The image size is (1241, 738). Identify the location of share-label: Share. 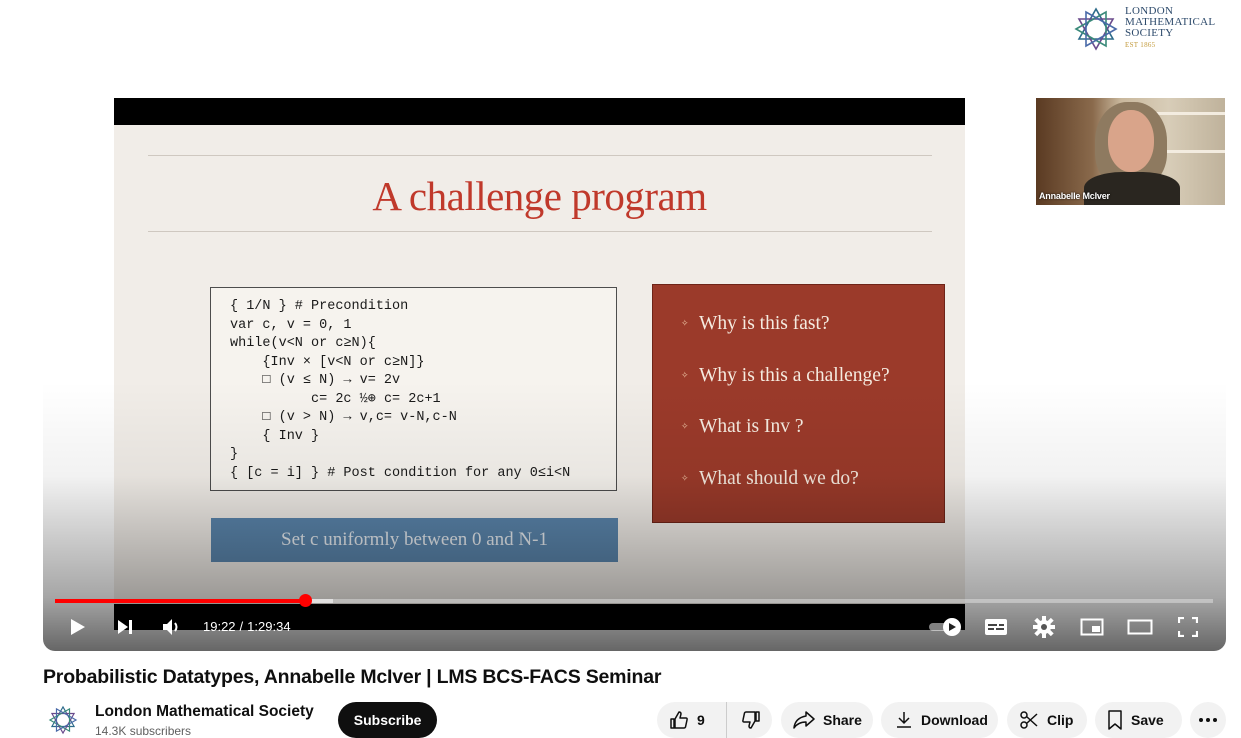
(842, 720).